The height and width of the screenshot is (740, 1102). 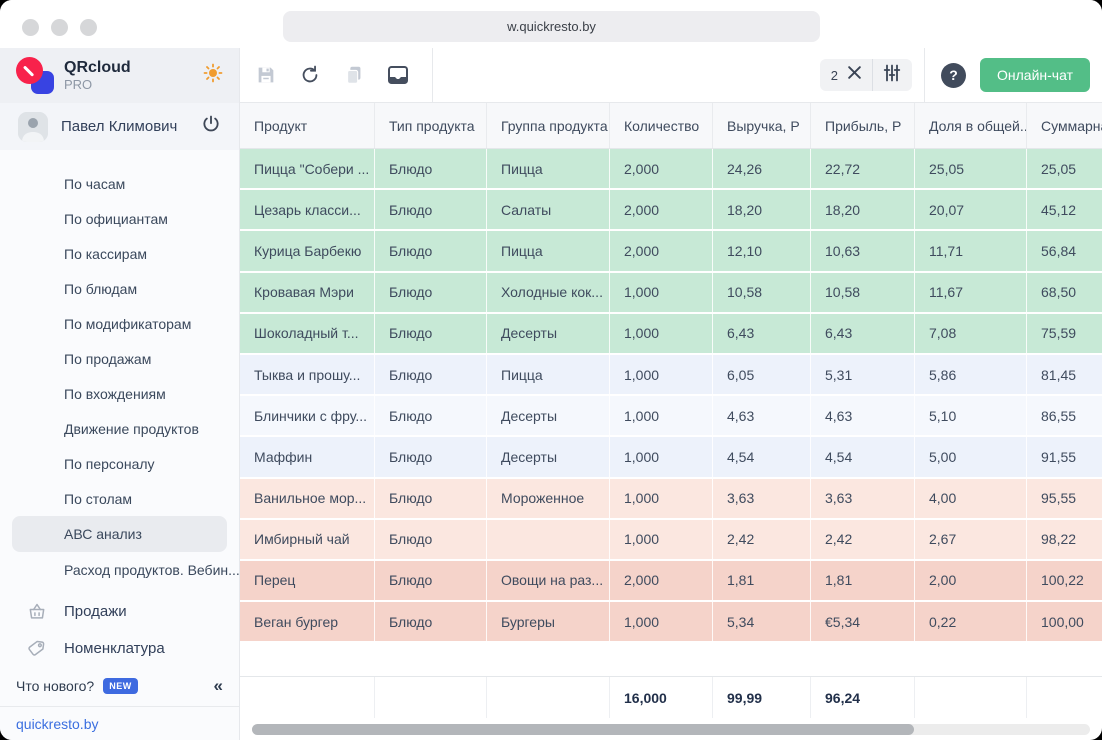 I want to click on refresh-icon, so click(x=310, y=75).